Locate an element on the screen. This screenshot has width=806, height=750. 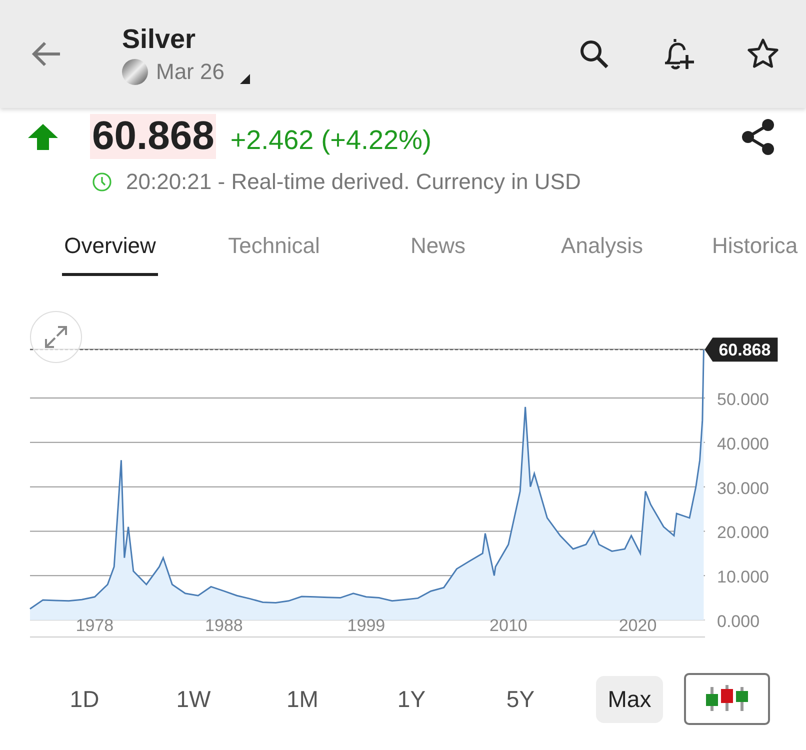
share-icon is located at coordinates (758, 137).